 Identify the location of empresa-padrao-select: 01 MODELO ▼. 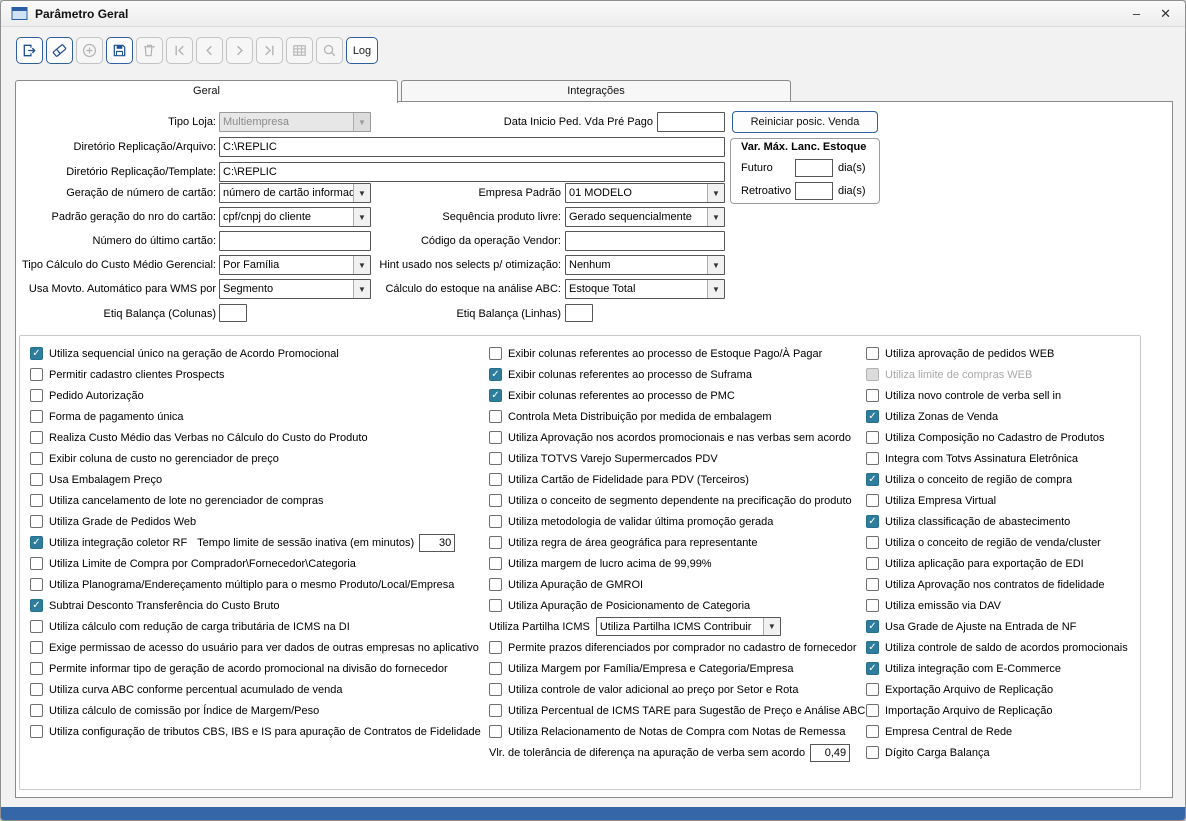
(645, 193).